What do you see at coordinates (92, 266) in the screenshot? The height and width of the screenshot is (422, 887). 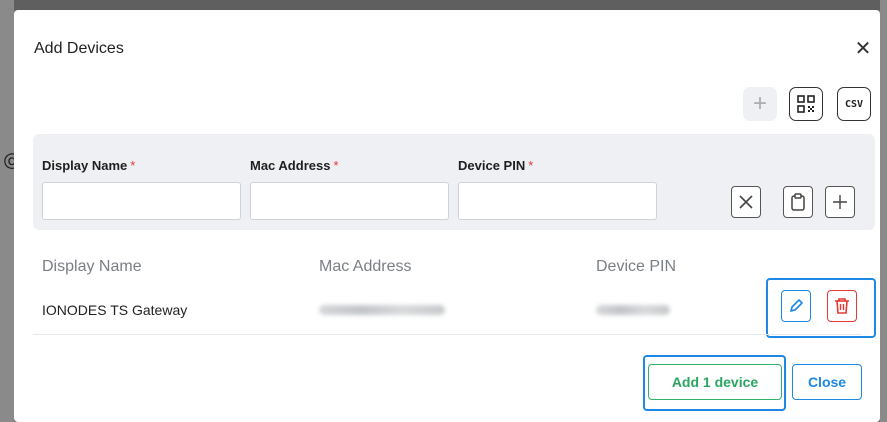 I see `column-header-display-name: Display Name` at bounding box center [92, 266].